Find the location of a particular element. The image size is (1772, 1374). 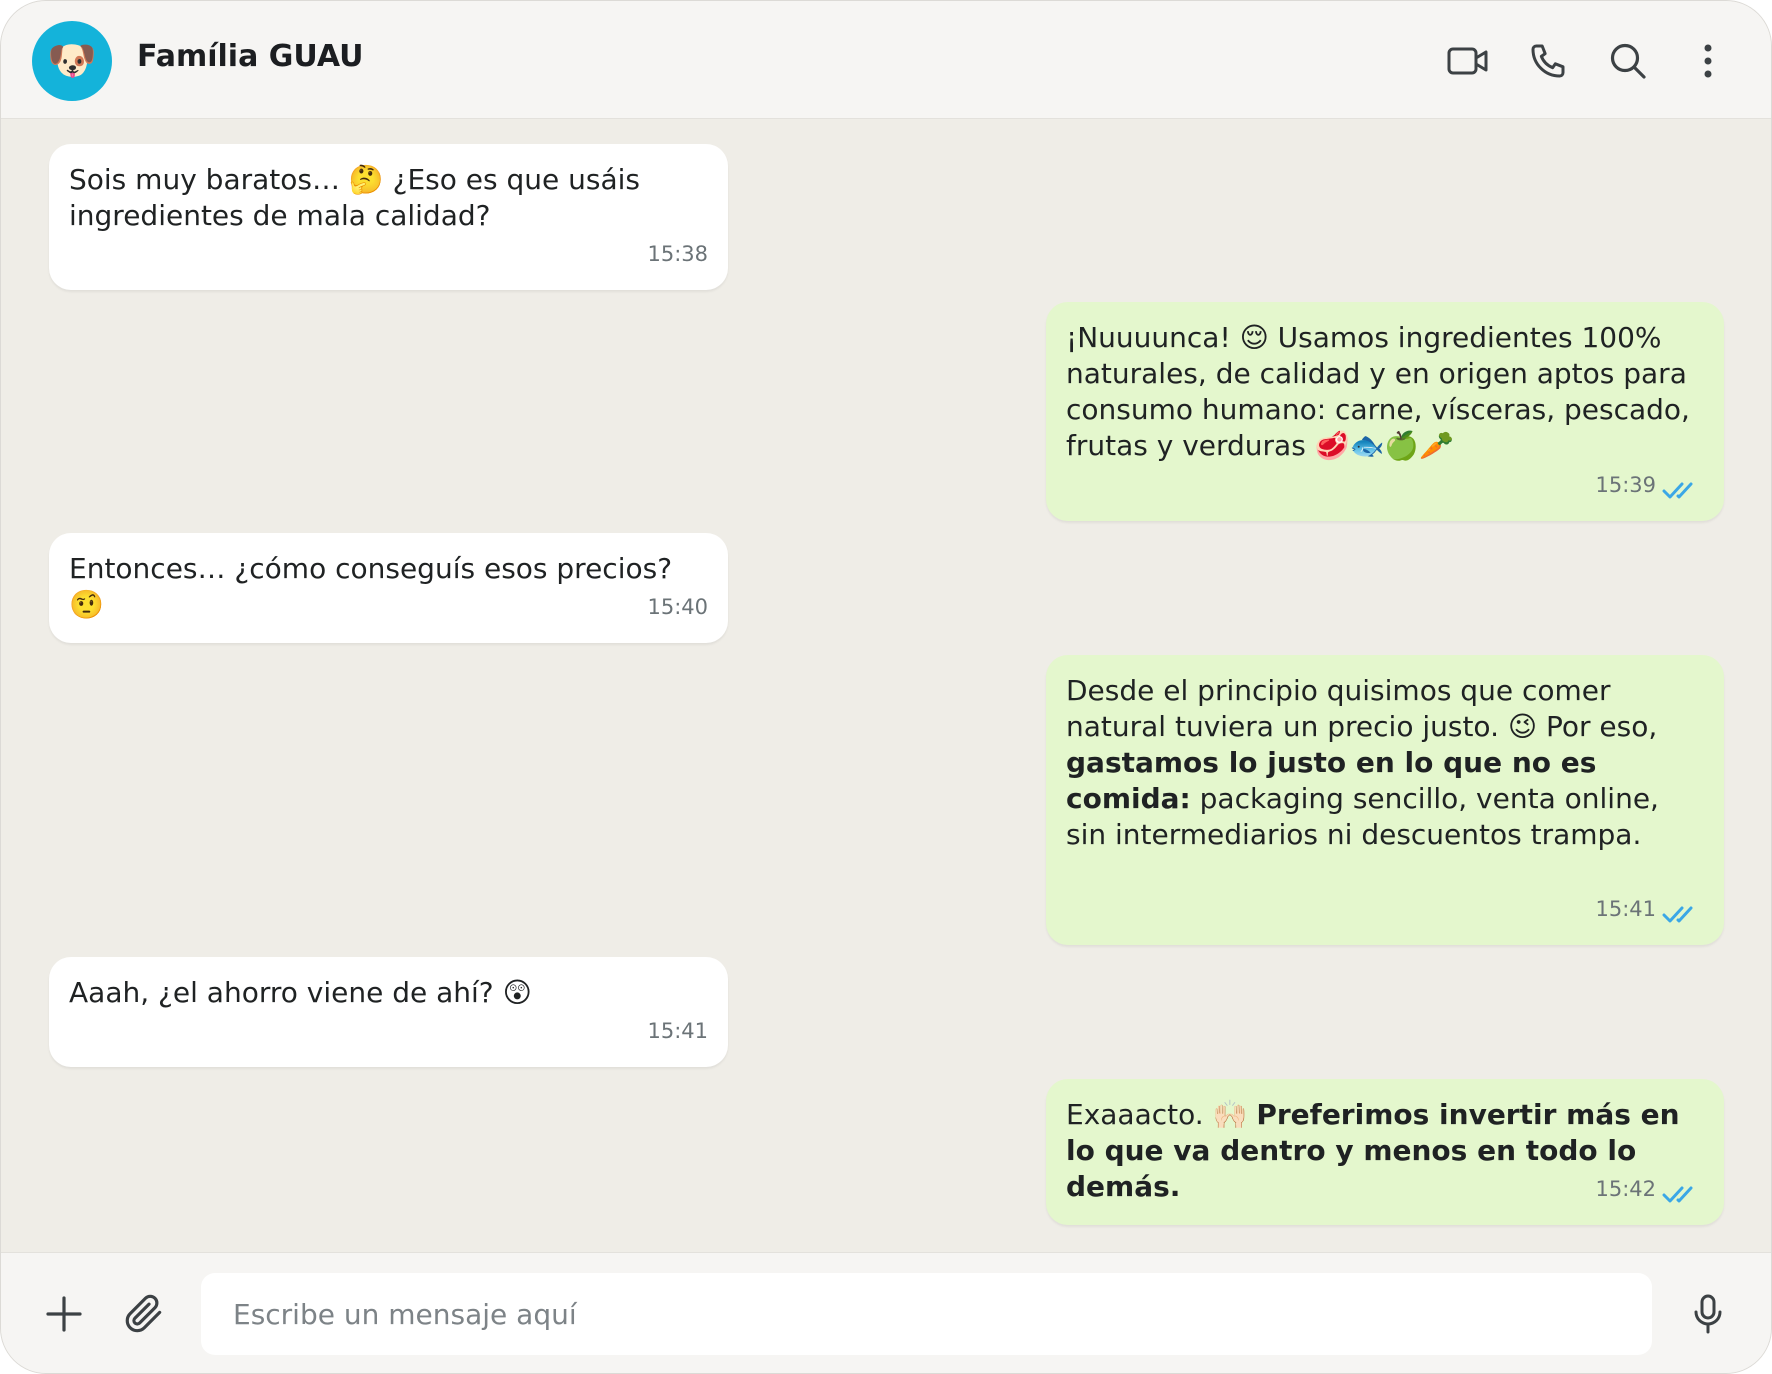

more-options-icon is located at coordinates (1708, 61).